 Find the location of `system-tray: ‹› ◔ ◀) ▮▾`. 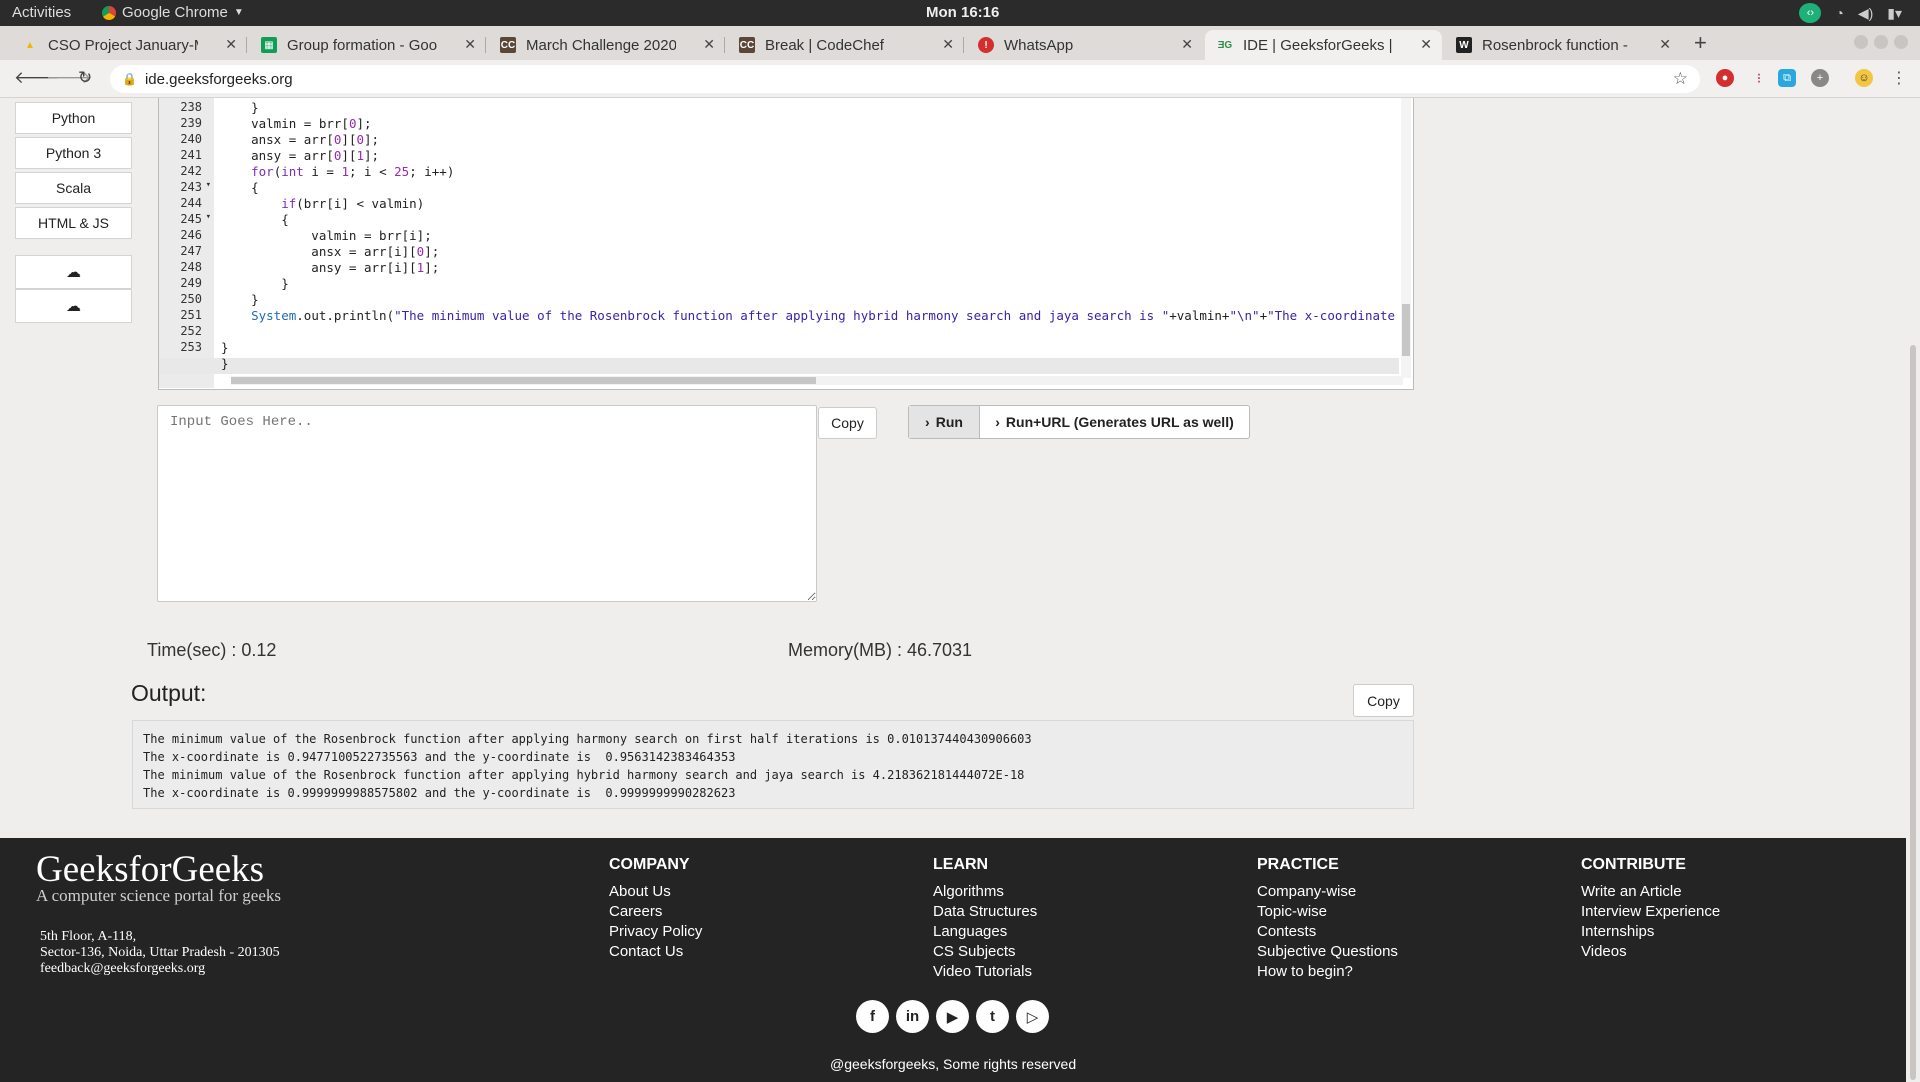

system-tray: ‹› ◔ ◀) ▮▾ is located at coordinates (1850, 13).